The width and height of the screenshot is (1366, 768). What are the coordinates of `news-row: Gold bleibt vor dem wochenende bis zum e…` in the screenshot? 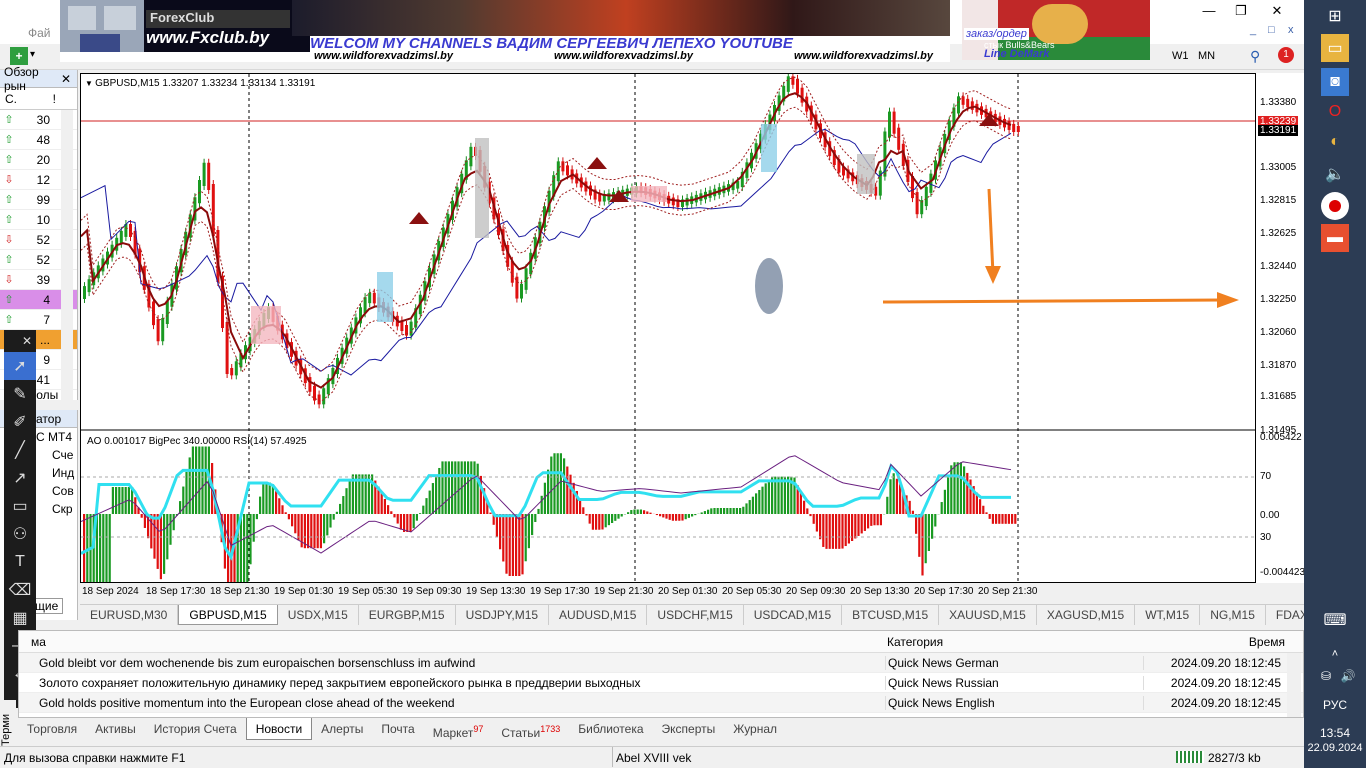 It's located at (661, 663).